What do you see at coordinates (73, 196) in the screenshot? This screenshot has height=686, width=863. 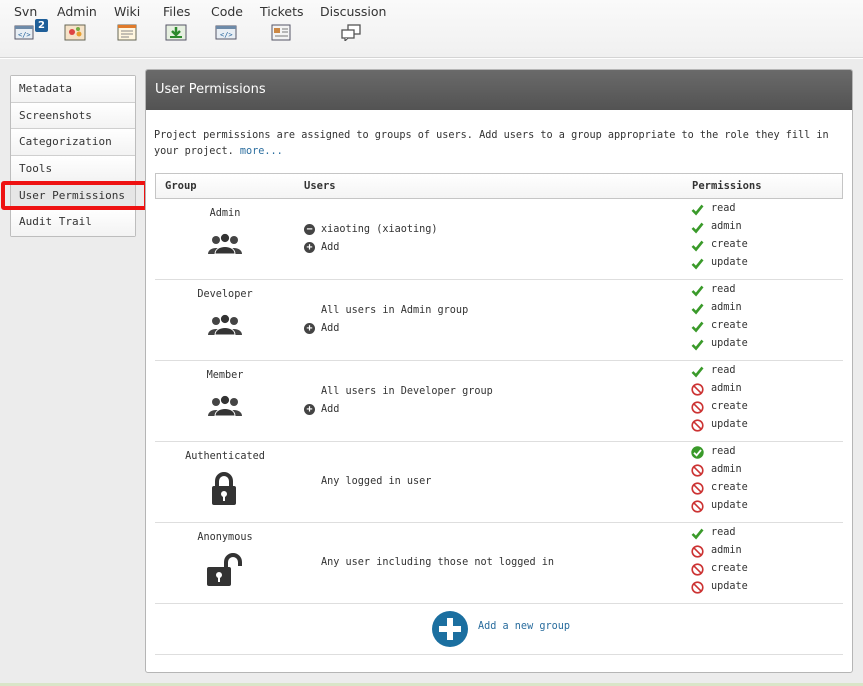 I see `sidebar-item-user-permissions: User Permissions` at bounding box center [73, 196].